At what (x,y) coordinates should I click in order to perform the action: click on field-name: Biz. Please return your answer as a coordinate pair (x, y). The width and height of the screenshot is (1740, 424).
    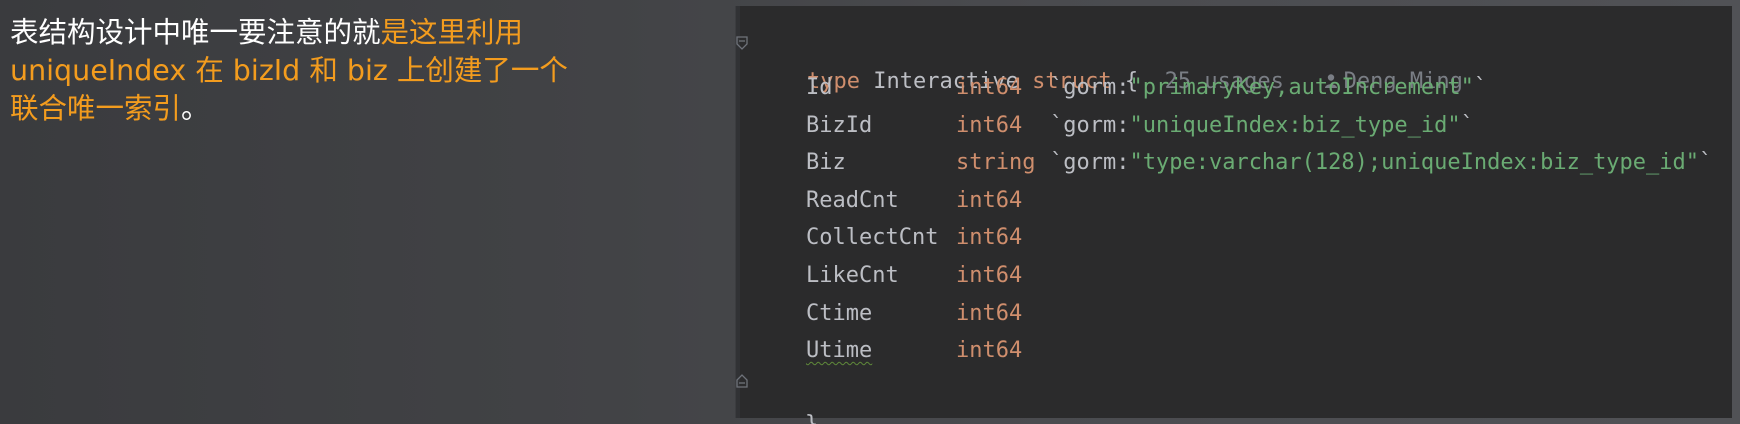
    Looking at the image, I should click on (826, 163).